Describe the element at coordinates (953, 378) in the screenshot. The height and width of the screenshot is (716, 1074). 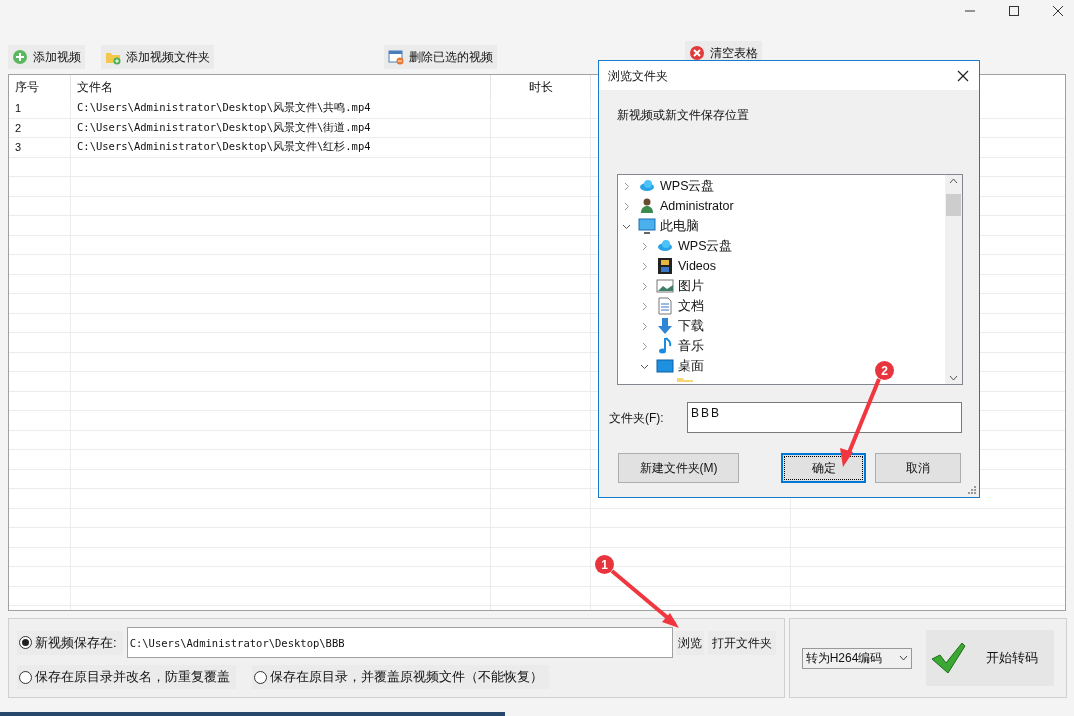
I see `scroll-down-icon` at that location.